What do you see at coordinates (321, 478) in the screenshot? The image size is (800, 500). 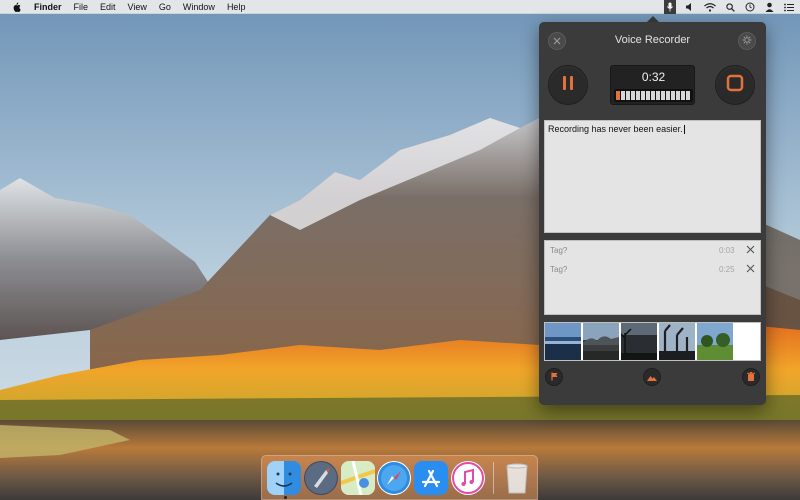 I see `launchpad-icon` at bounding box center [321, 478].